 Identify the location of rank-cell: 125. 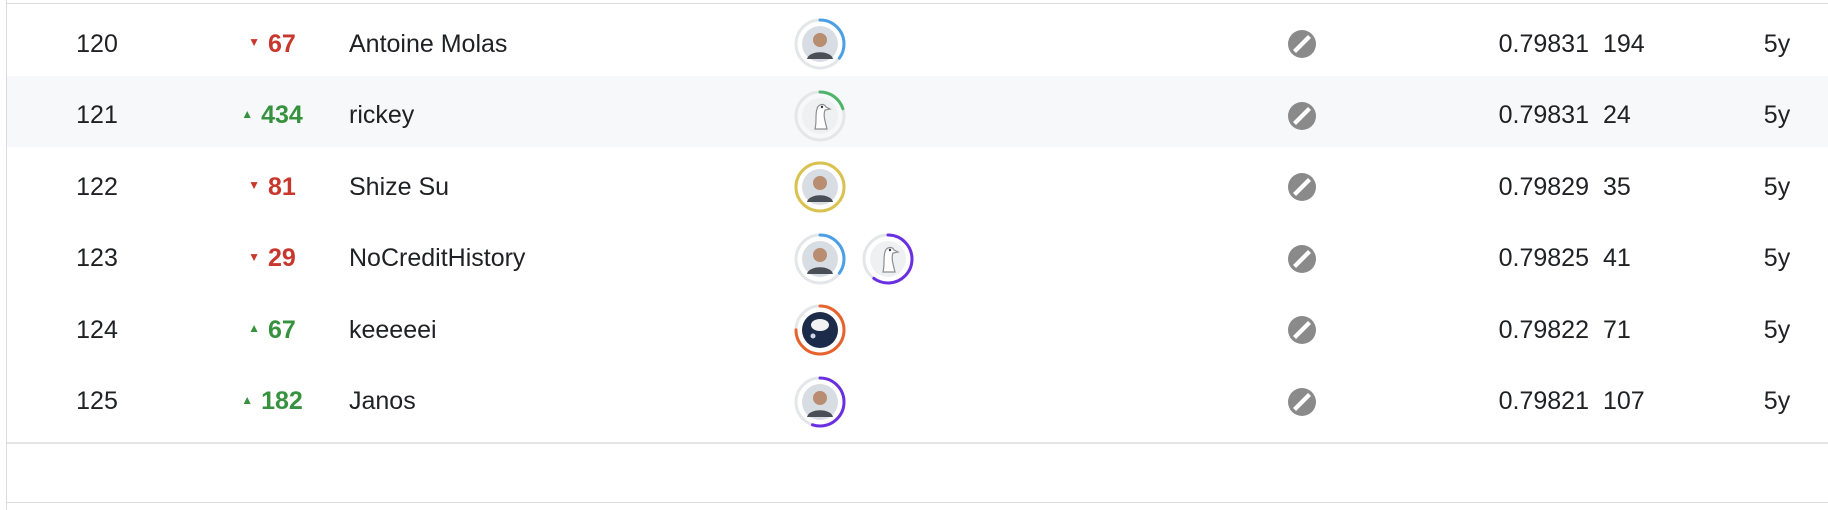
(97, 401).